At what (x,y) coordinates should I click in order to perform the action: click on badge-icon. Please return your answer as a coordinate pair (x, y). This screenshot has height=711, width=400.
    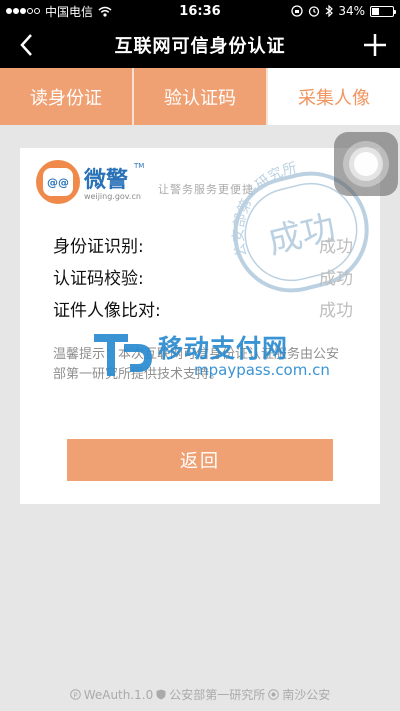
    Looking at the image, I should click on (274, 694).